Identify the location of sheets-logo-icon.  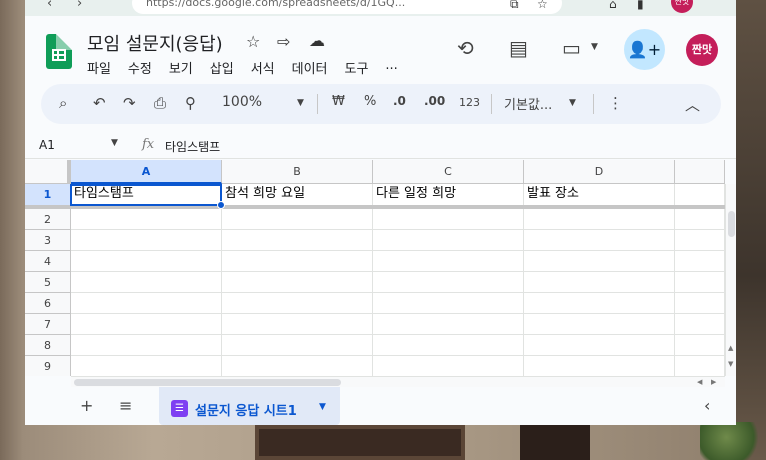
(59, 51).